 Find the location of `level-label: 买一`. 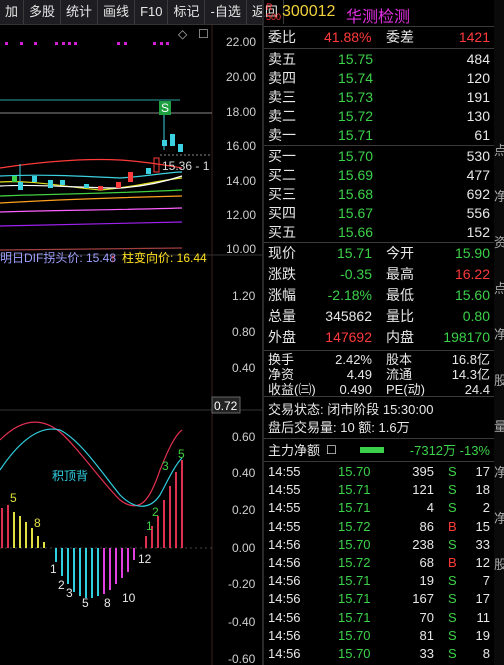

level-label: 买一 is located at coordinates (282, 156).